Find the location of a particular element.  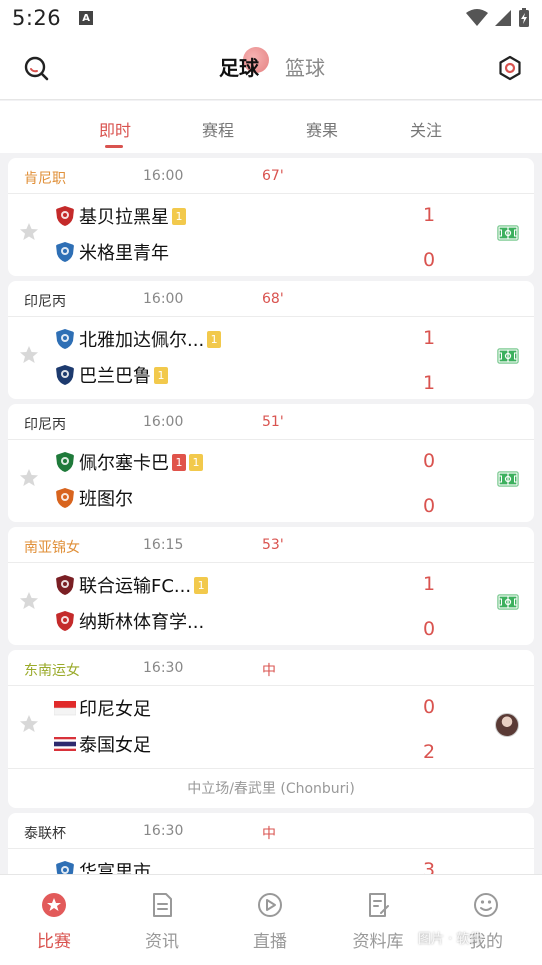

team-home: 北雅加达佩尔... 1 is located at coordinates (138, 339).